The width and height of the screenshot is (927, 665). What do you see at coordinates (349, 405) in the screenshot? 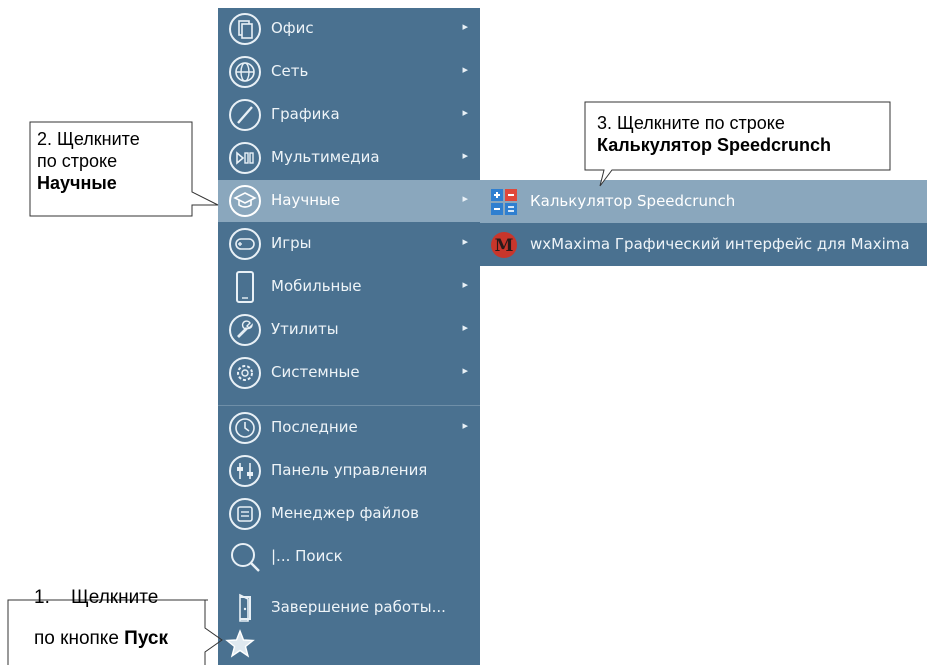
I see `menu-divider` at bounding box center [349, 405].